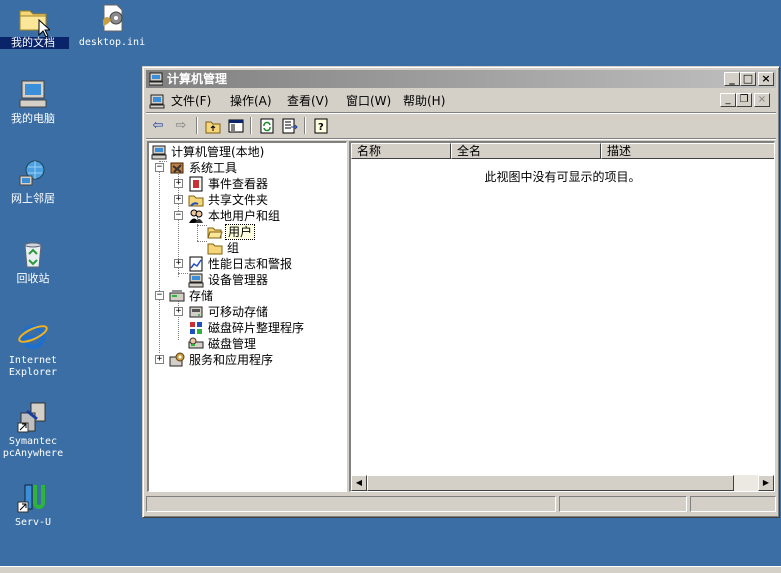 The height and width of the screenshot is (573, 781). I want to click on tree-node-label: 存储, so click(201, 296).